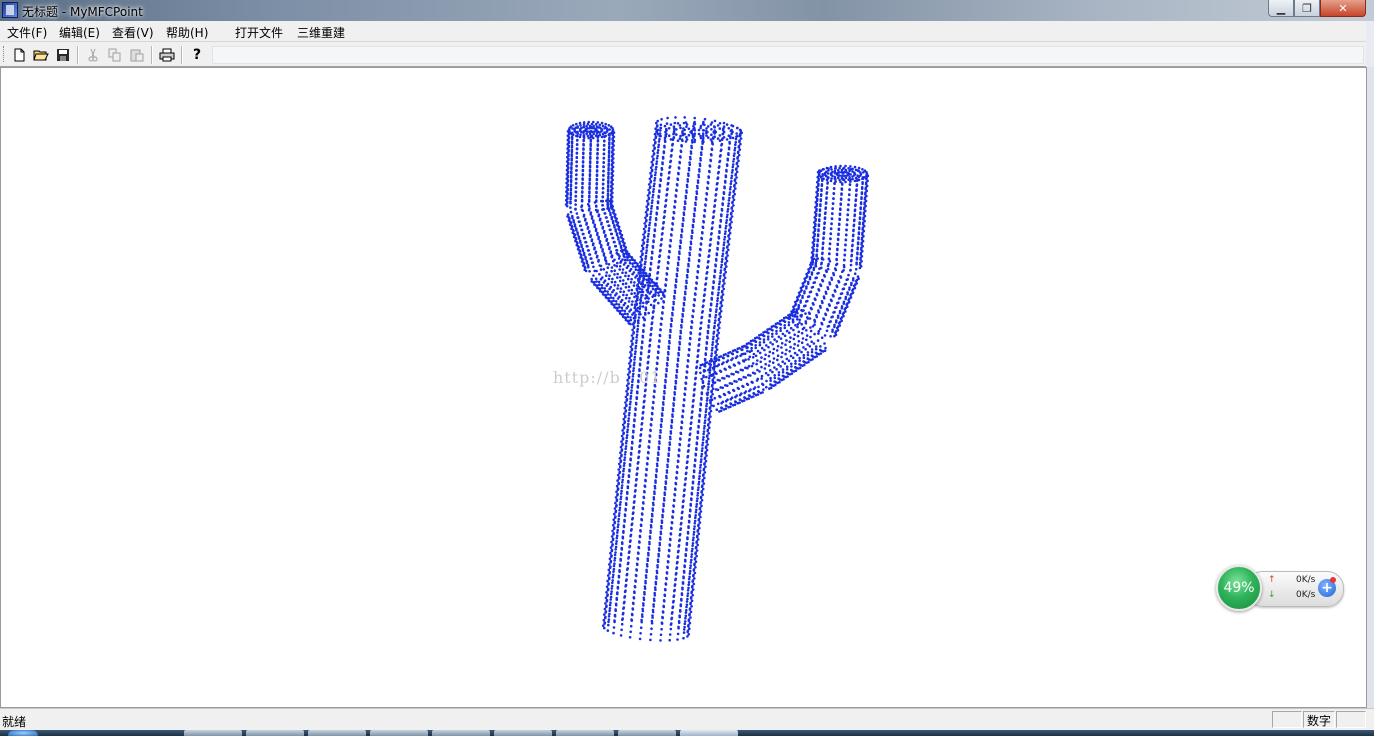  I want to click on close-button: ✕, so click(1343, 8).